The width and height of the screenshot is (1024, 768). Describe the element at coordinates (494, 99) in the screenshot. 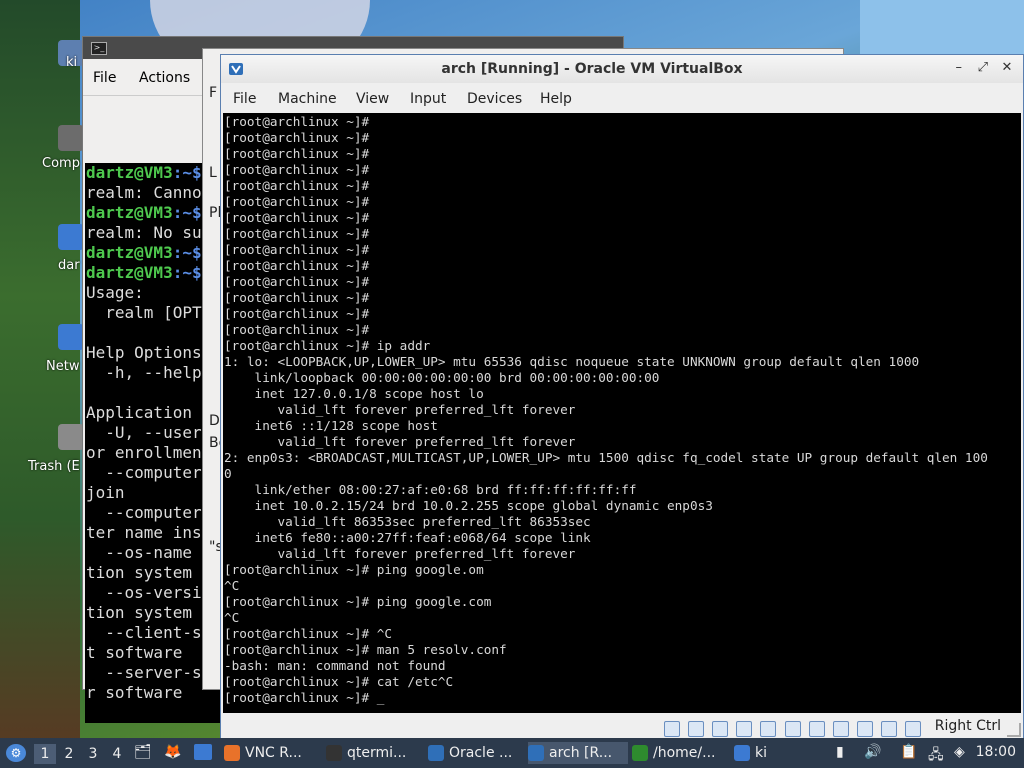

I see `vbox-menu-devices: Devices` at that location.